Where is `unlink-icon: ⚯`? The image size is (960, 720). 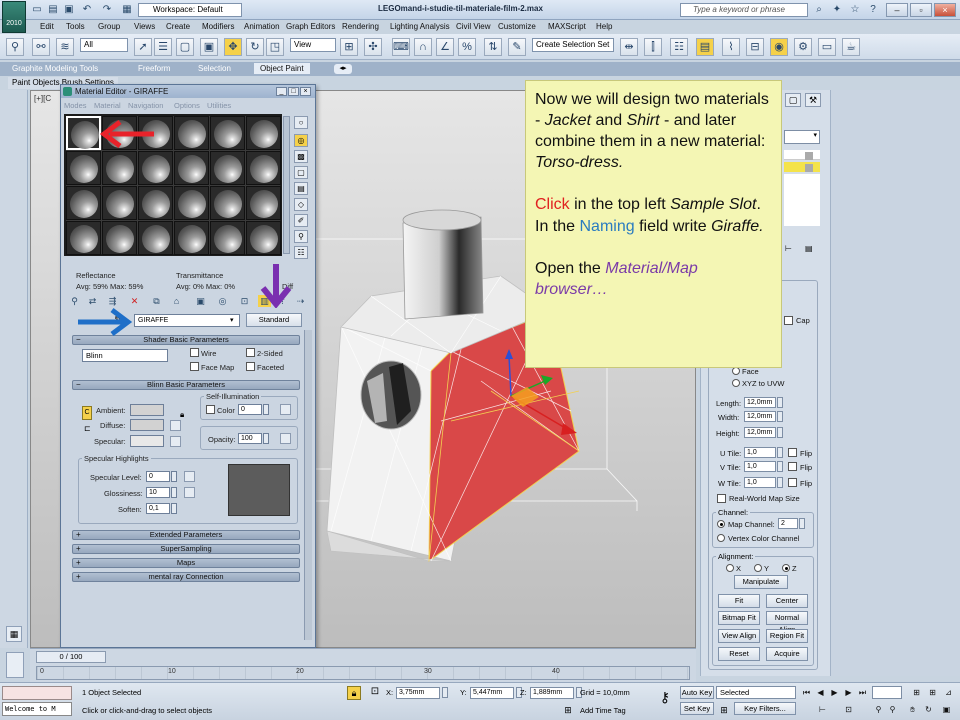 unlink-icon: ⚯ is located at coordinates (41, 47).